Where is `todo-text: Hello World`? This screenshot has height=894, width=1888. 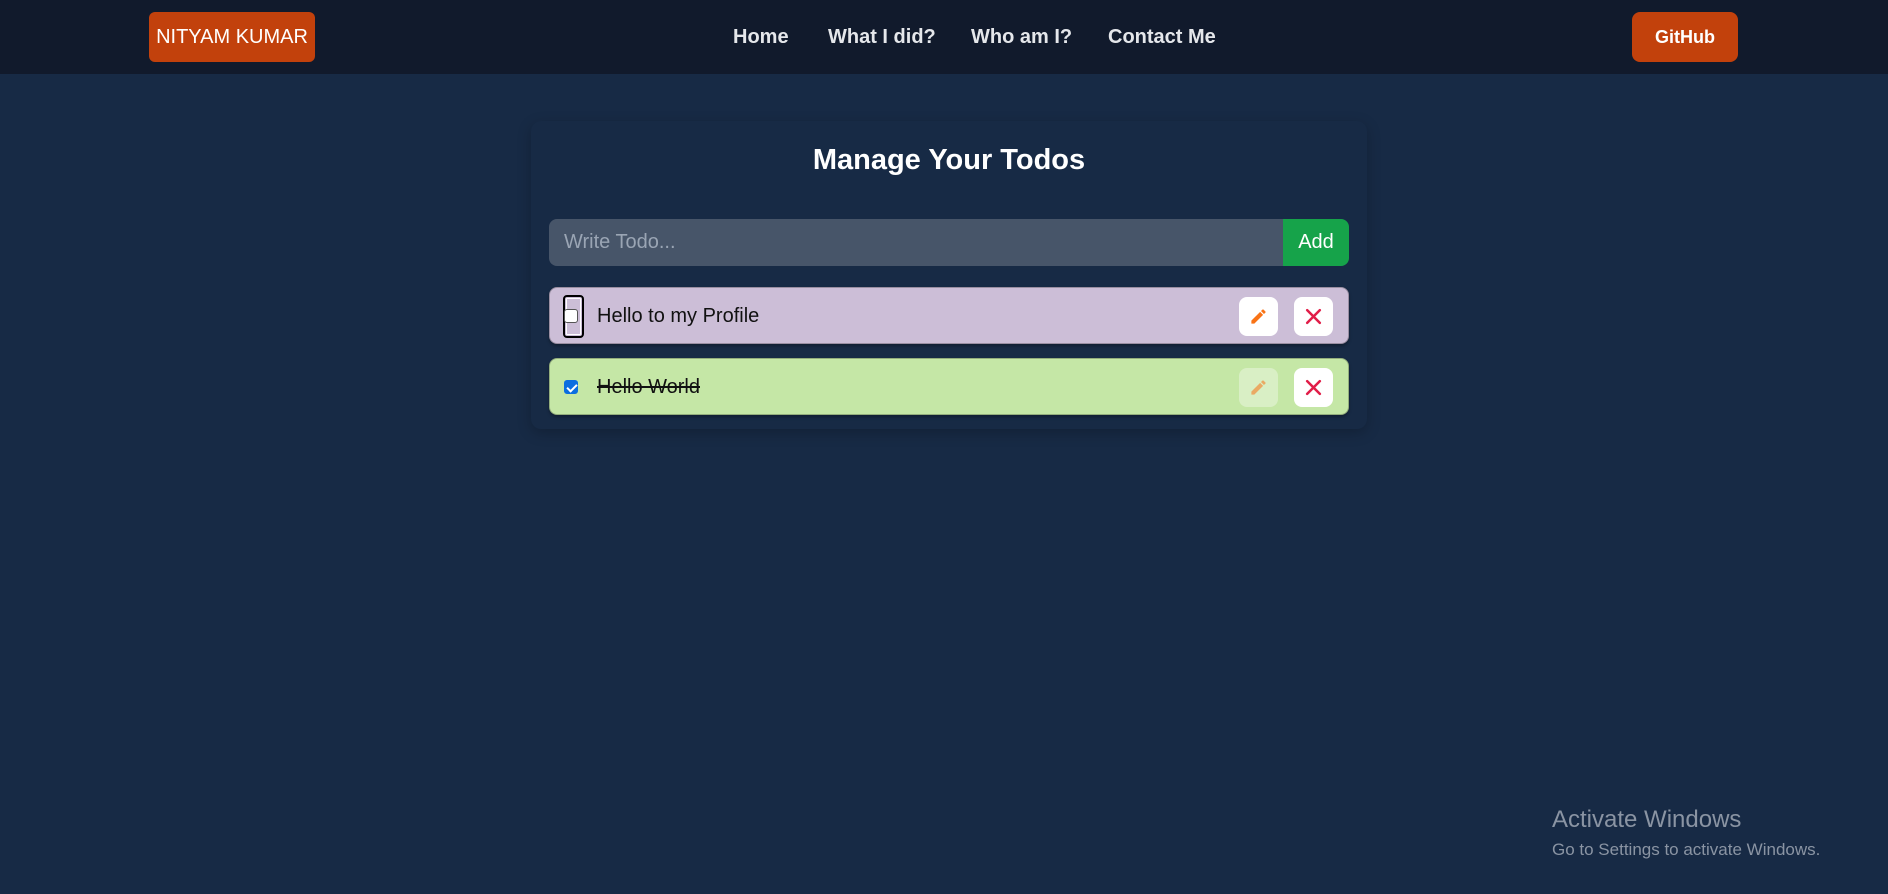 todo-text: Hello World is located at coordinates (648, 387).